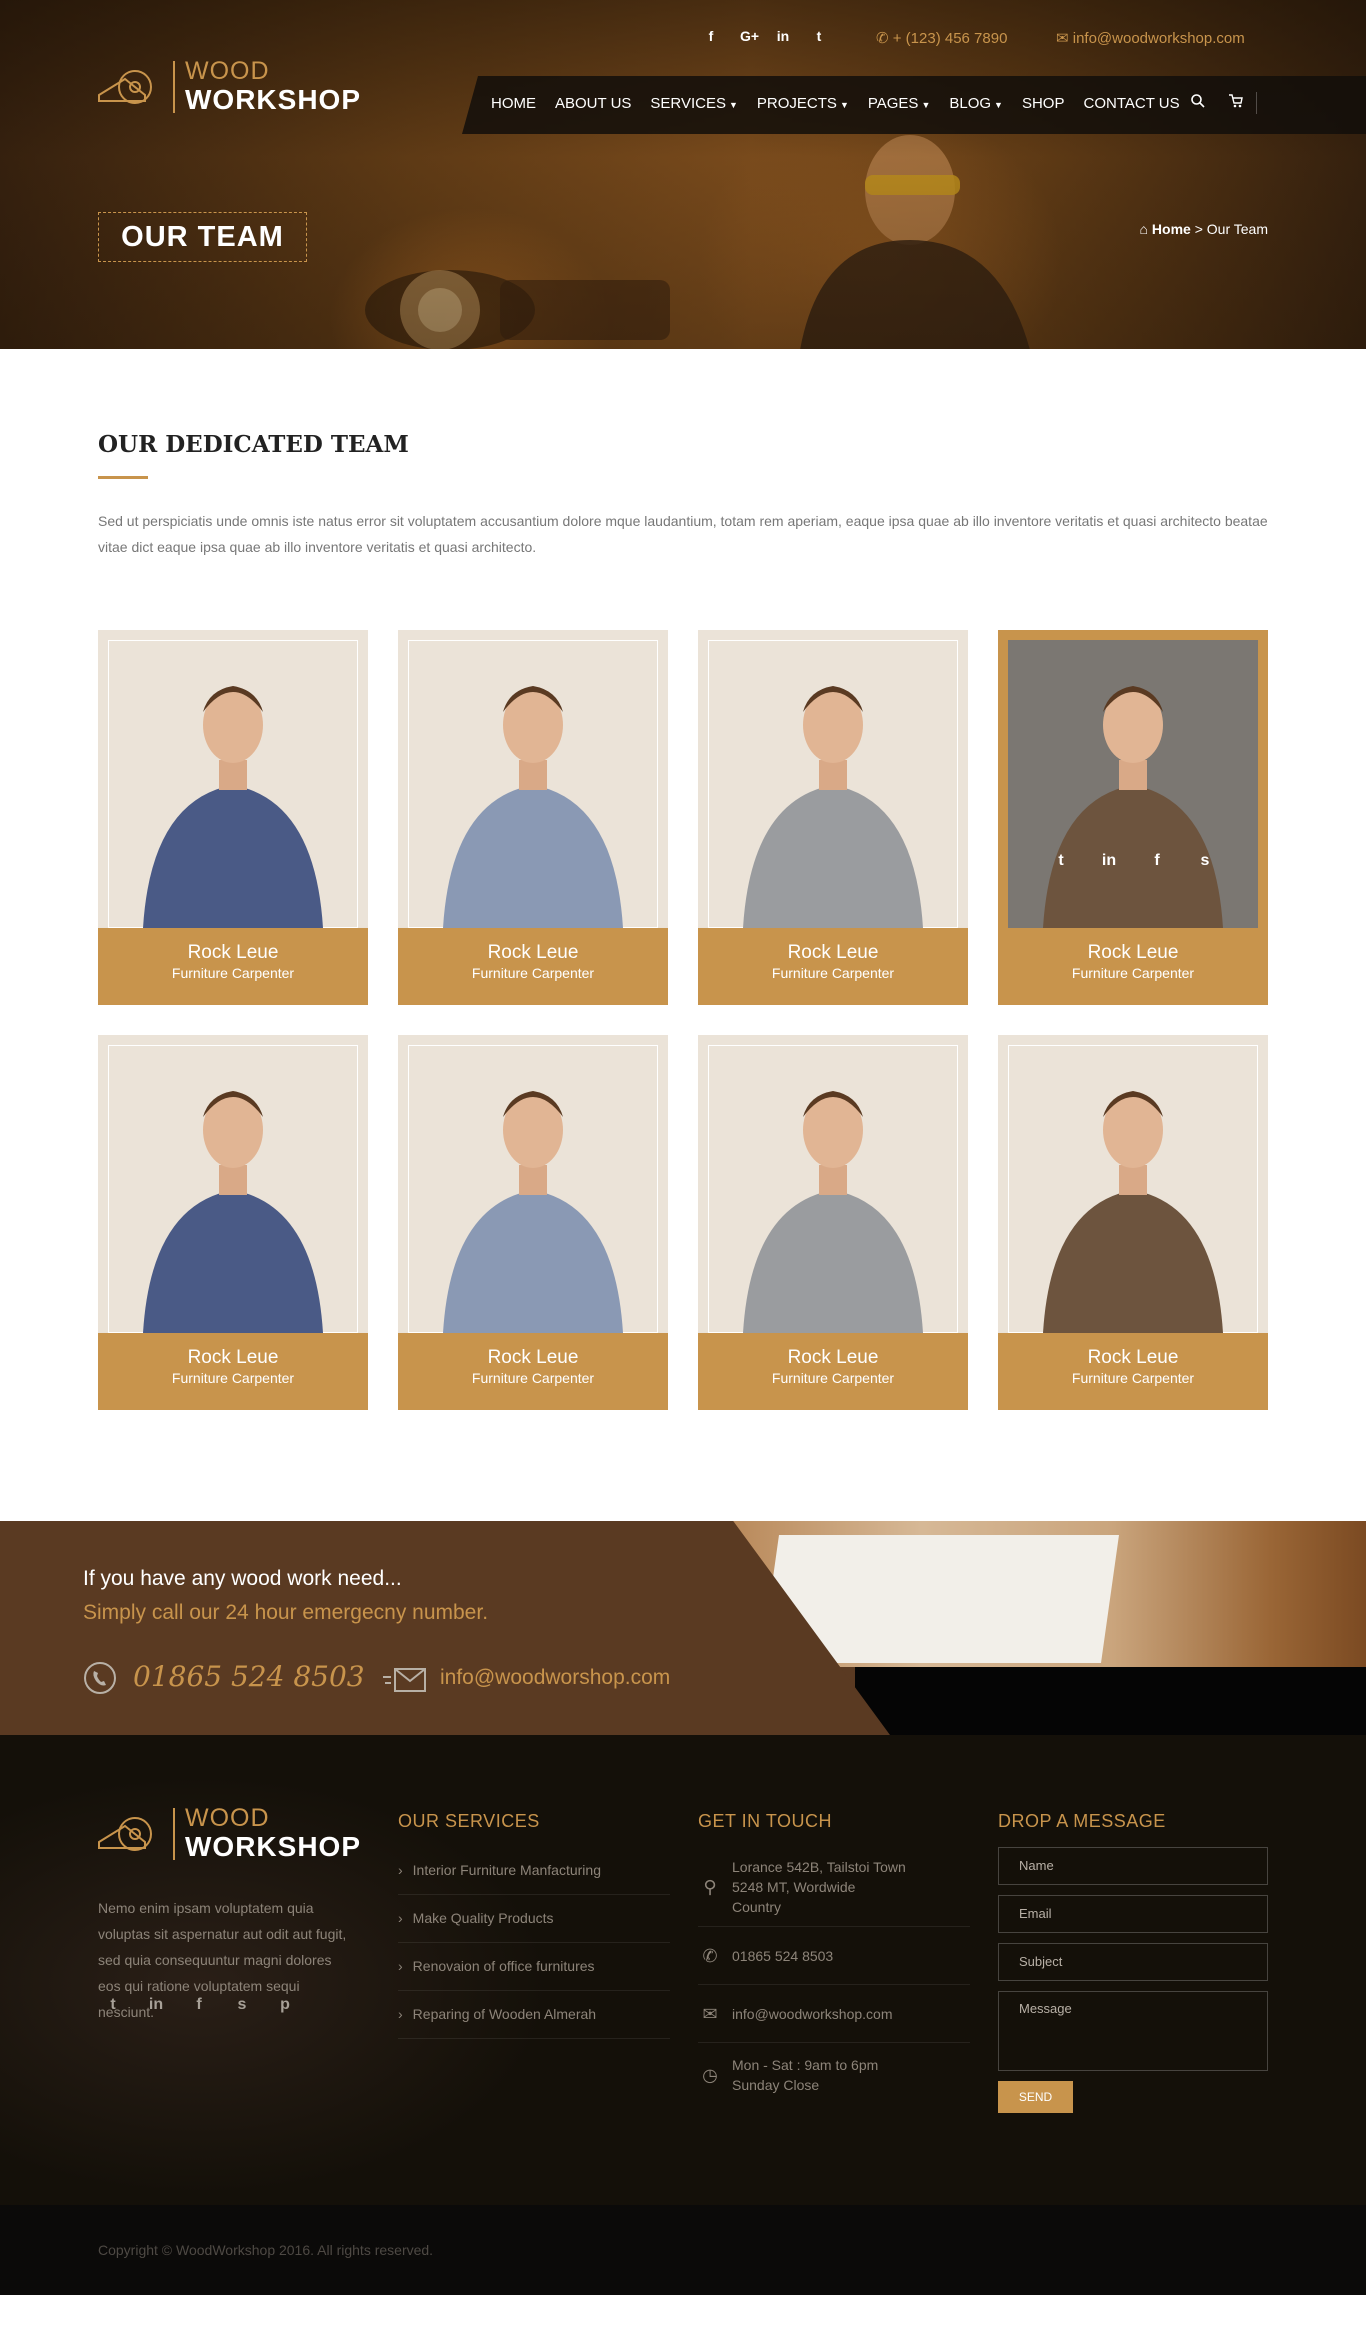  I want to click on nav-contact-us: CONTACT US, so click(1131, 103).